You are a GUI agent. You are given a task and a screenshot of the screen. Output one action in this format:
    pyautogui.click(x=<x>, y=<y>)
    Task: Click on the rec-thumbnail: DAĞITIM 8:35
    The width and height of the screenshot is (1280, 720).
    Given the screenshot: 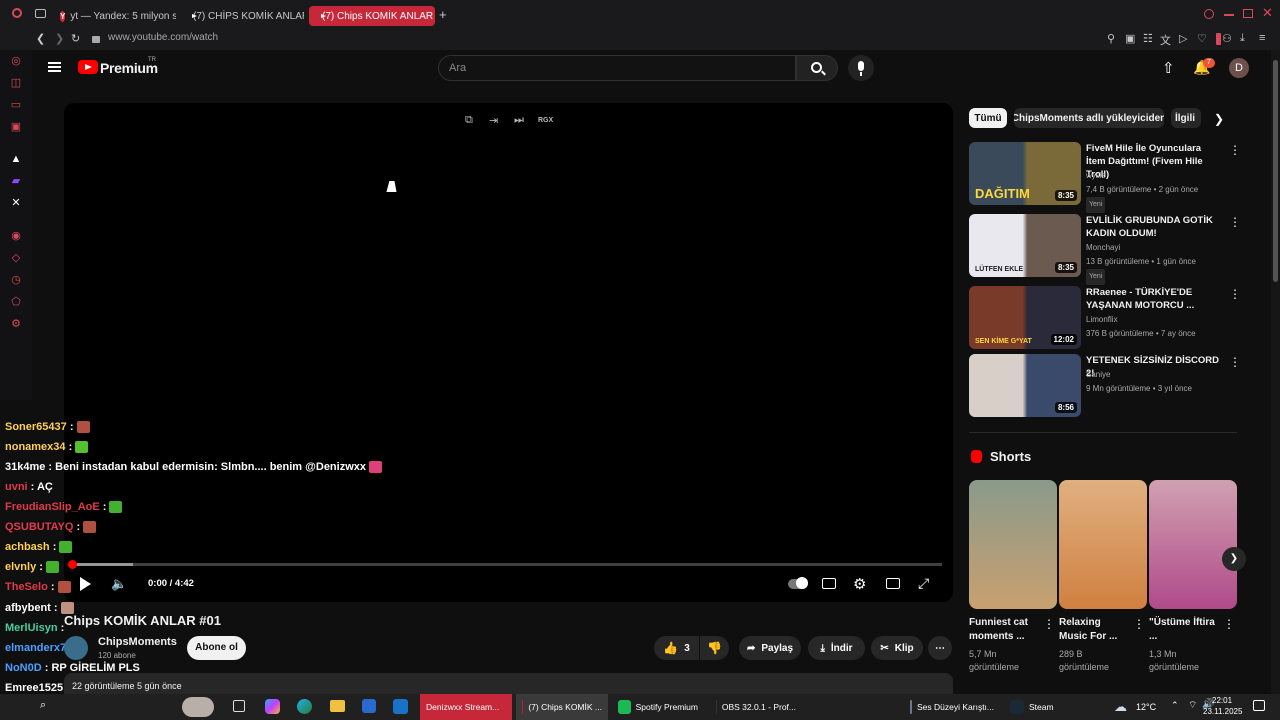 What is the action you would take?
    pyautogui.click(x=1025, y=173)
    